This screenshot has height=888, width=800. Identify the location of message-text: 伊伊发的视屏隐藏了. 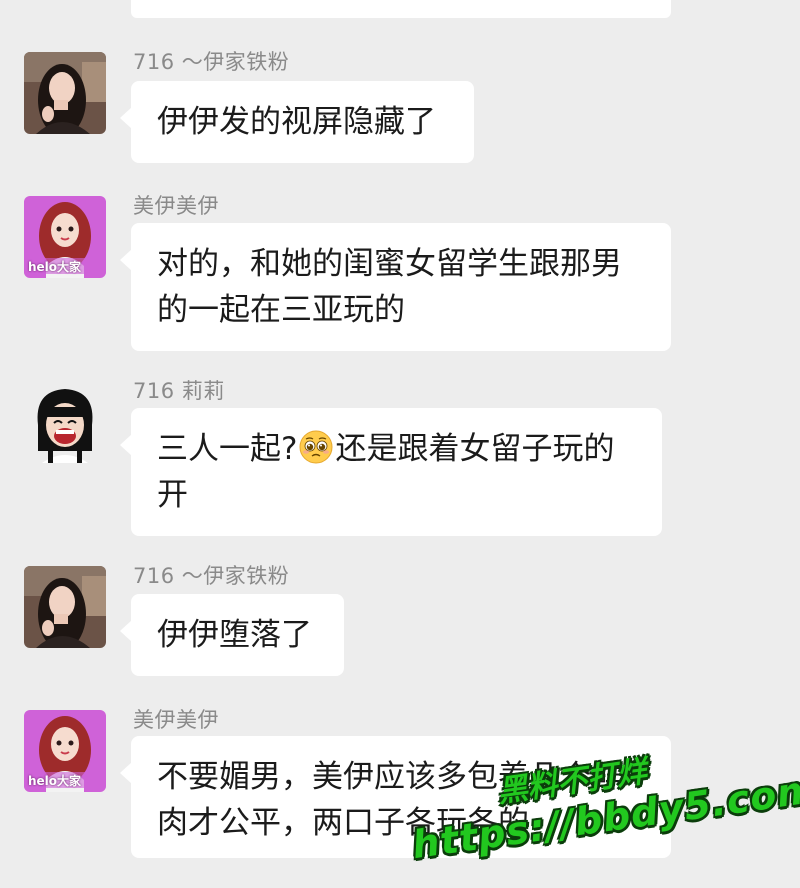
(296, 122).